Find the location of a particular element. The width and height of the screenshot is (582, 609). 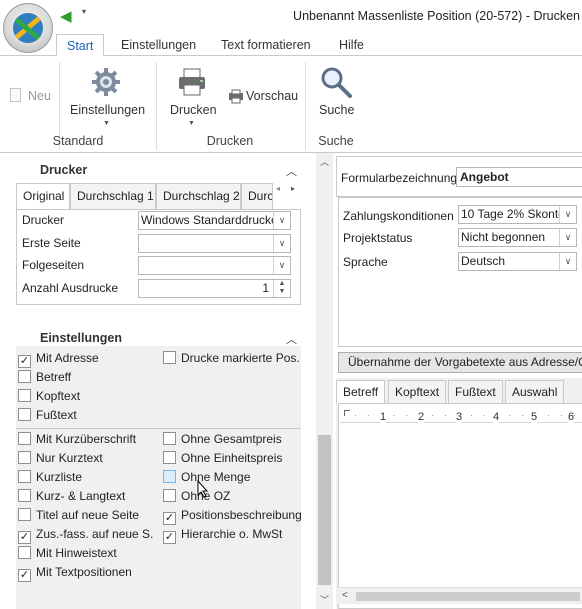

ruler-indent-marker-icon is located at coordinates (347, 413).